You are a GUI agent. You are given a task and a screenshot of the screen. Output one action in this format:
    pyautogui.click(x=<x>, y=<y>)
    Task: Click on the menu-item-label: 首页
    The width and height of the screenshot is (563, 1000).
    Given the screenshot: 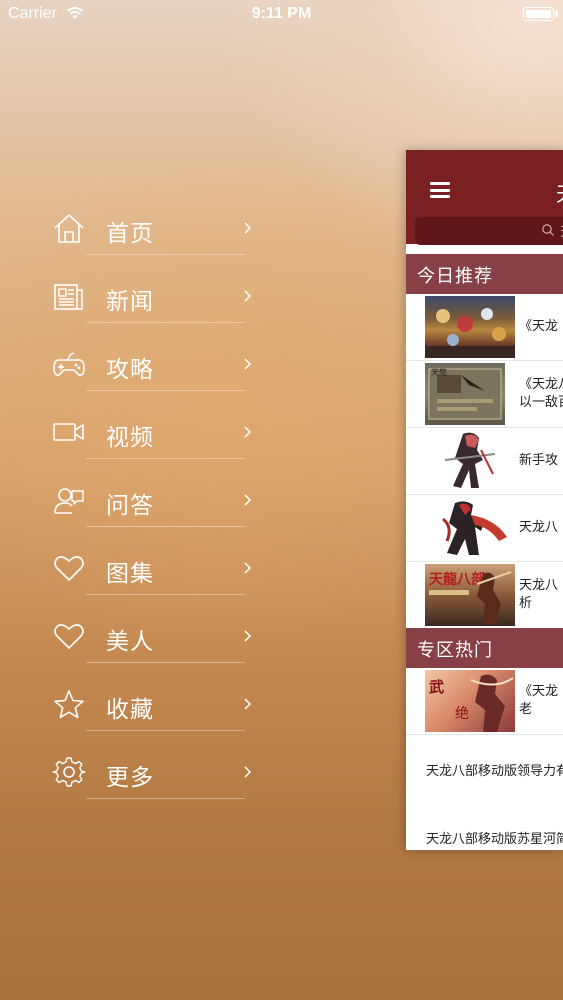 What is the action you would take?
    pyautogui.click(x=130, y=234)
    